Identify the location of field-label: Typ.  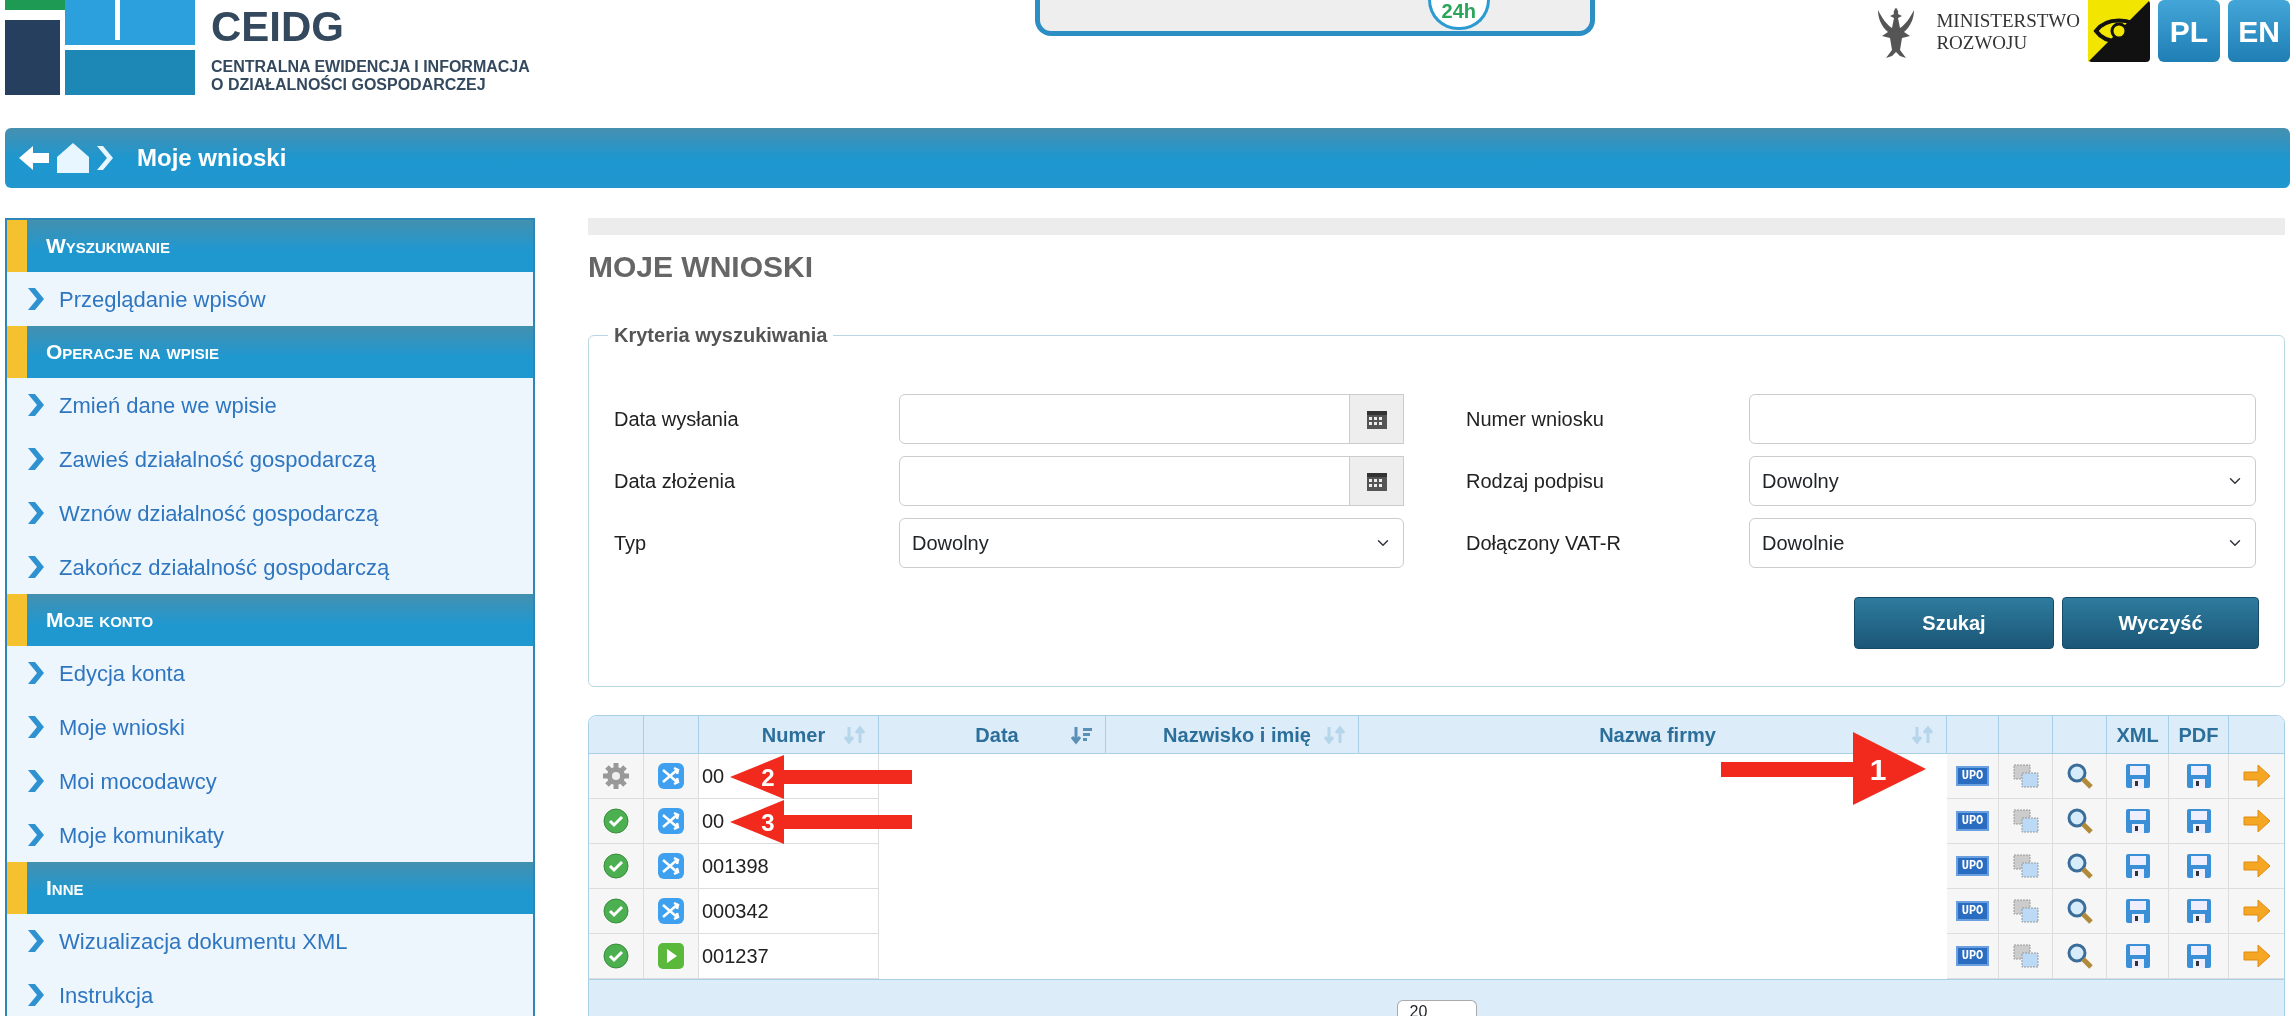
(631, 543).